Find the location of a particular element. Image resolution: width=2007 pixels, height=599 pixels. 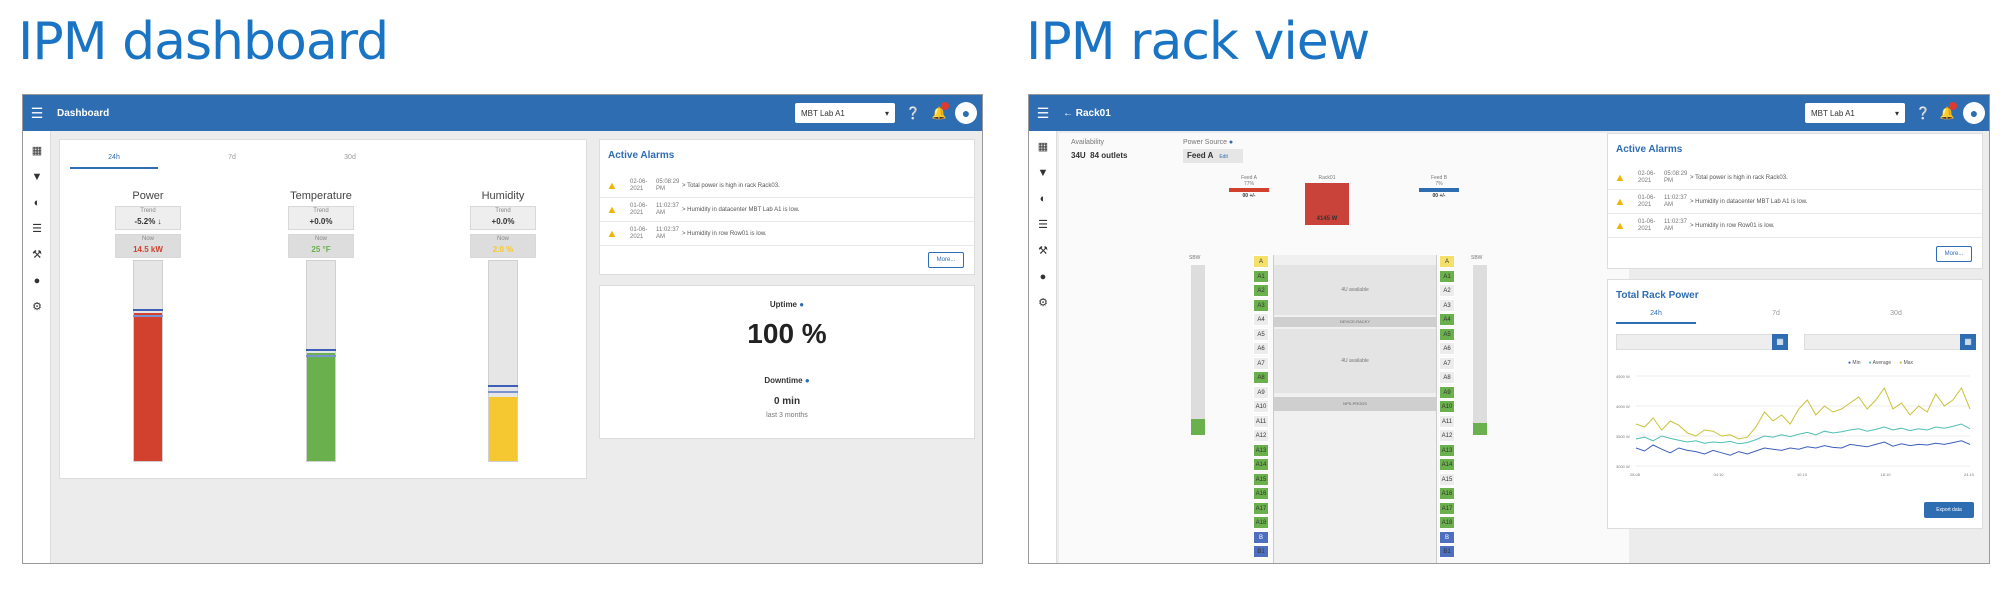

power-source-select: Feed A Edit is located at coordinates (1213, 156).